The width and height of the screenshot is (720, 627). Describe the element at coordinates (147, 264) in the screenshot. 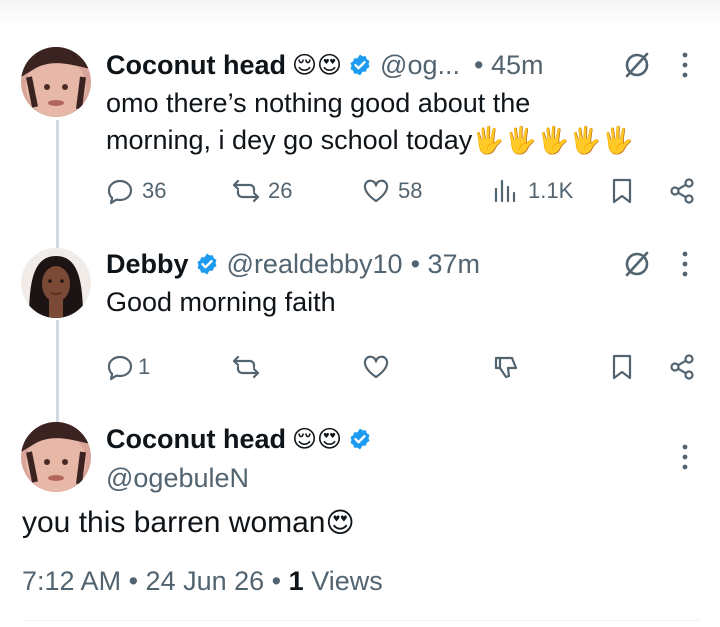

I see `display-name: Debby` at that location.